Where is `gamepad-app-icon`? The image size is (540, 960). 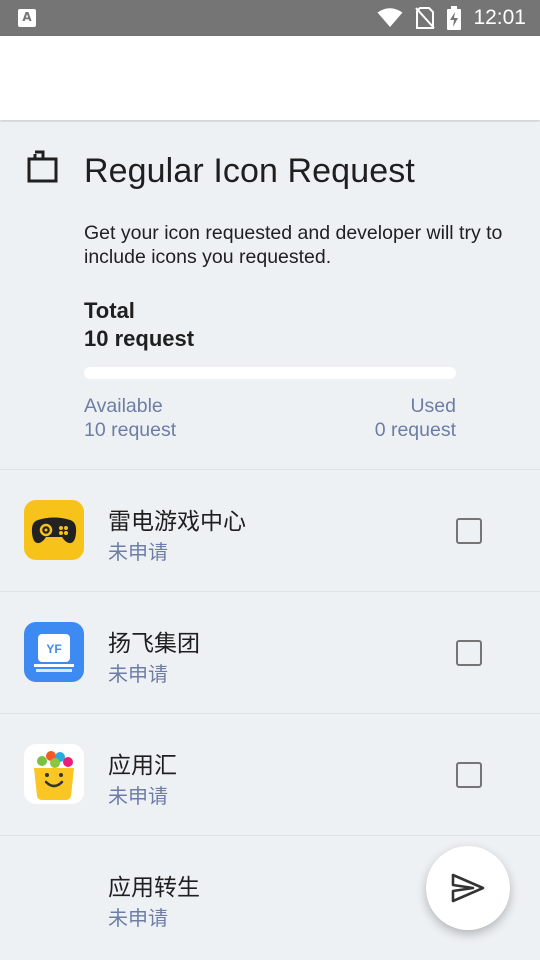 gamepad-app-icon is located at coordinates (54, 530).